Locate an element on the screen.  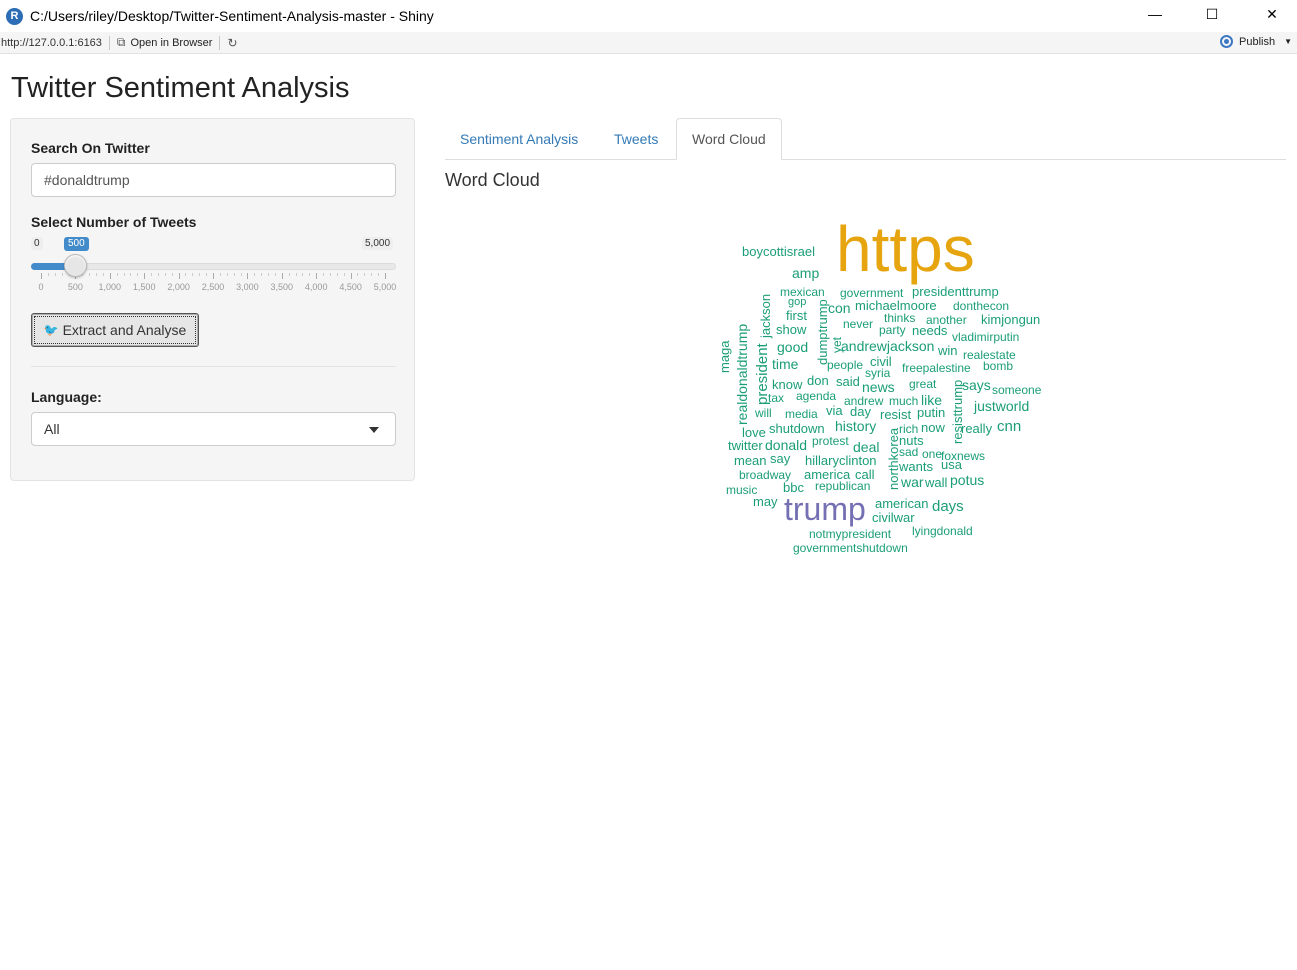
word-cloud-term: realdonaldtrump is located at coordinates (742, 374).